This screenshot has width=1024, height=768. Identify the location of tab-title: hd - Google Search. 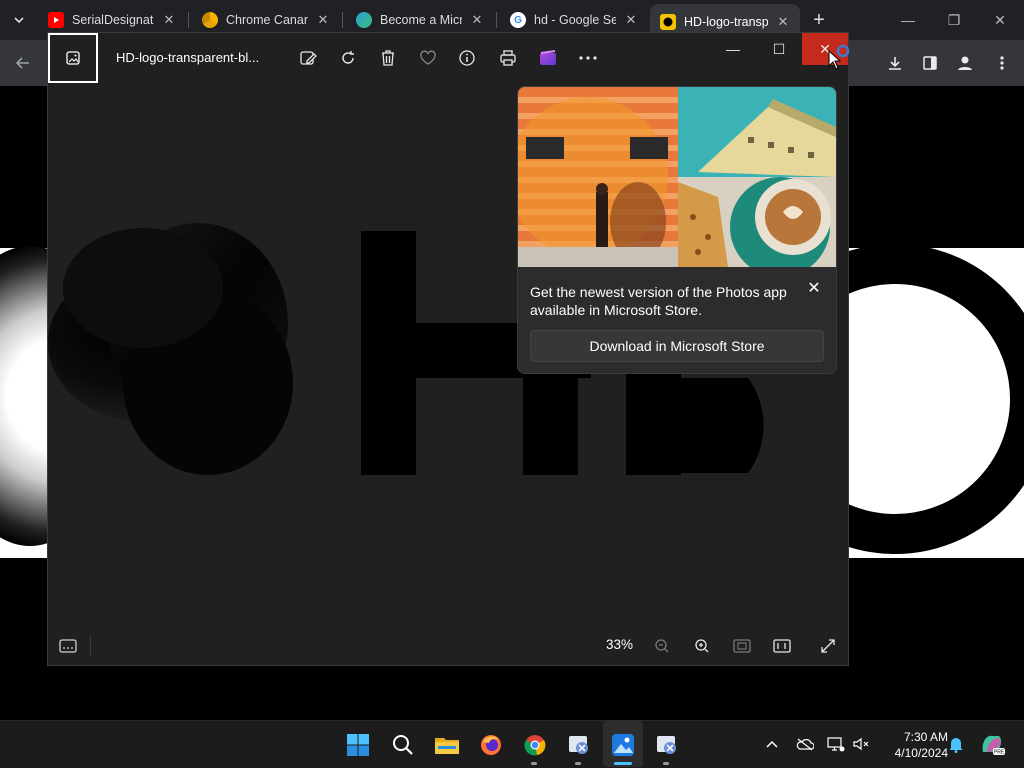
(575, 20).